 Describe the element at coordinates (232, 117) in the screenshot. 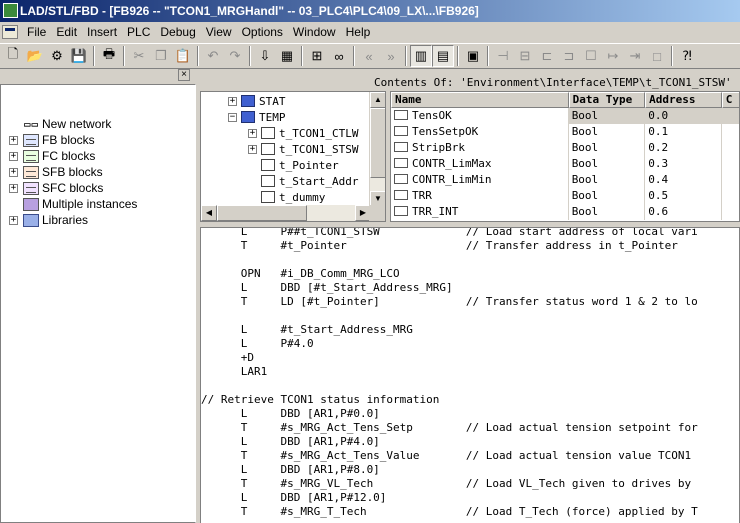

I see `expand-icon: −` at that location.